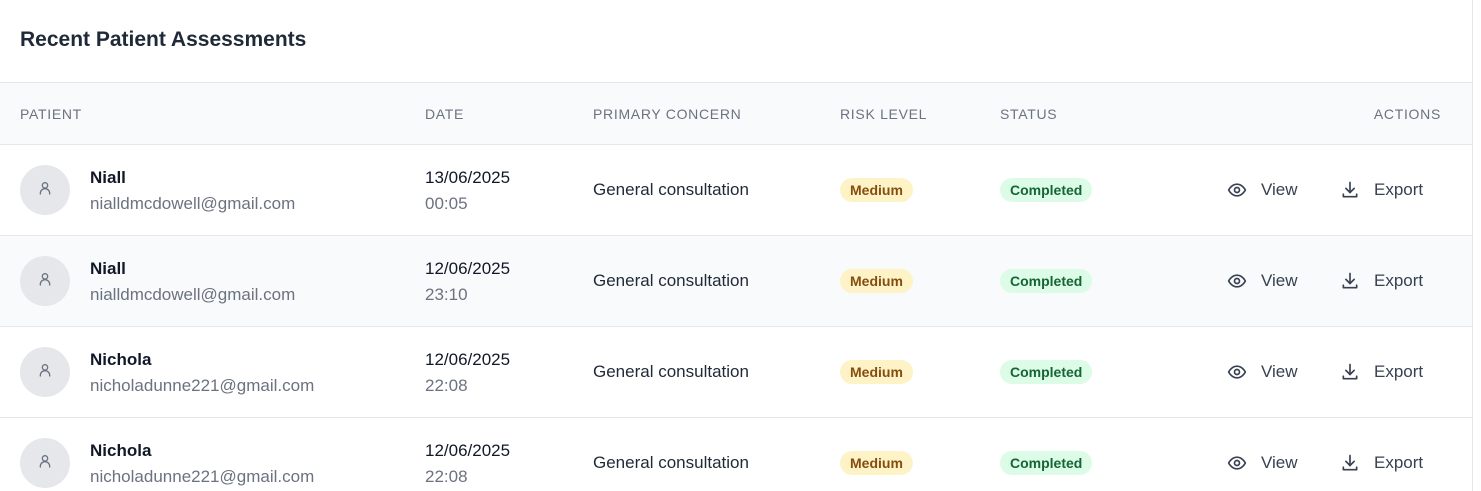 This screenshot has width=1481, height=491. I want to click on assessment-time: 23:10, so click(446, 294).